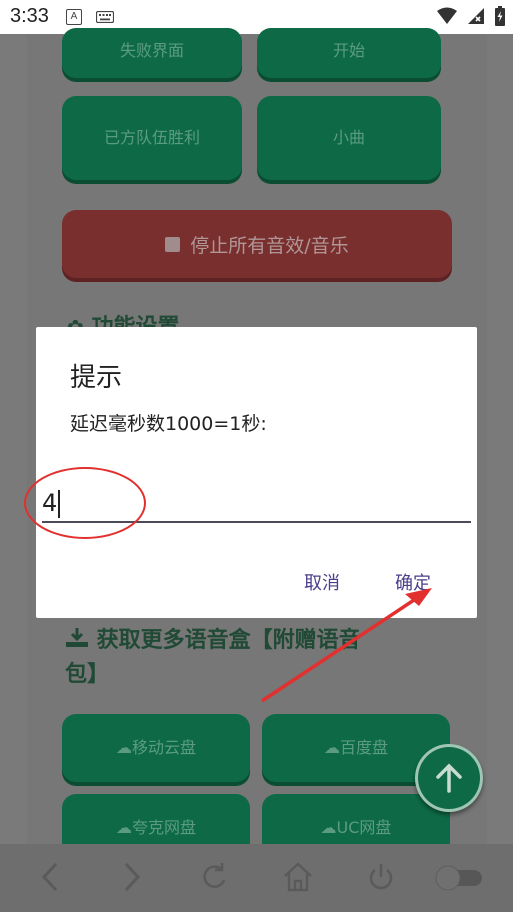  I want to click on power-icon, so click(381, 877).